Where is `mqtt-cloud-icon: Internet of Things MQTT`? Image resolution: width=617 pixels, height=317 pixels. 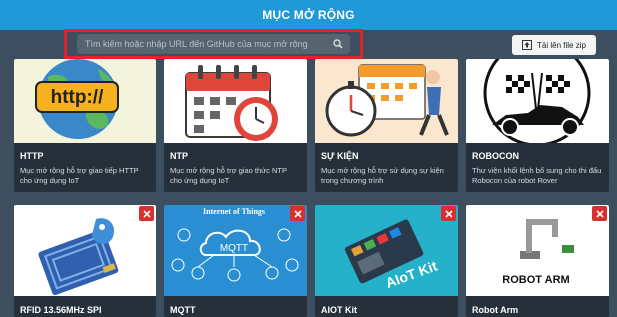 mqtt-cloud-icon: Internet of Things MQTT is located at coordinates (235, 244).